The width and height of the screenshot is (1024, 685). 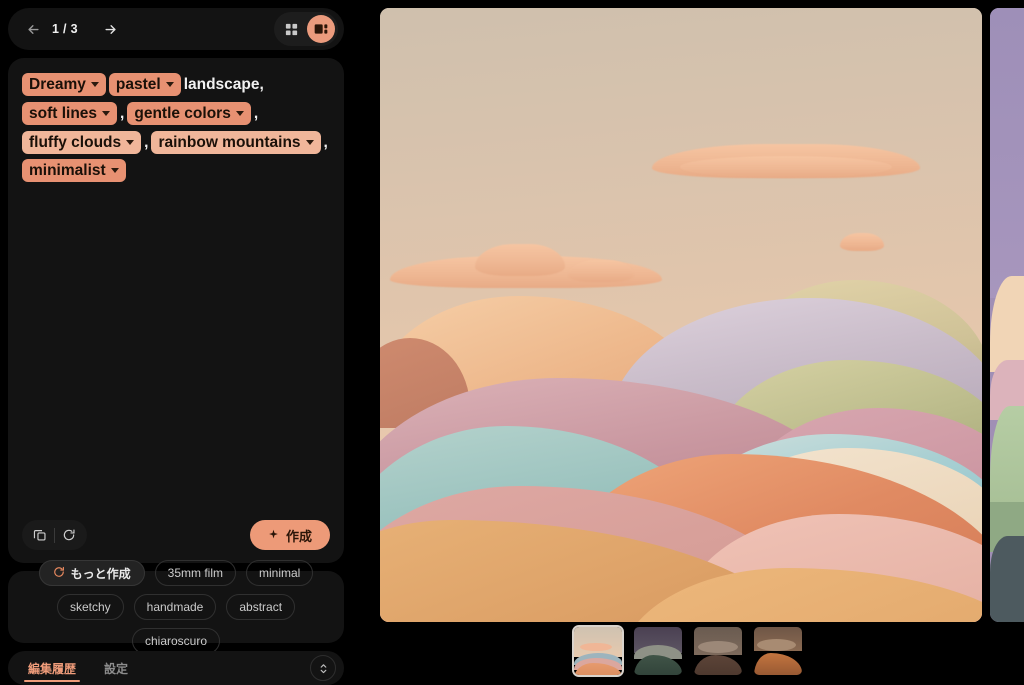 What do you see at coordinates (298, 536) in the screenshot?
I see `create-button-label: 作成` at bounding box center [298, 536].